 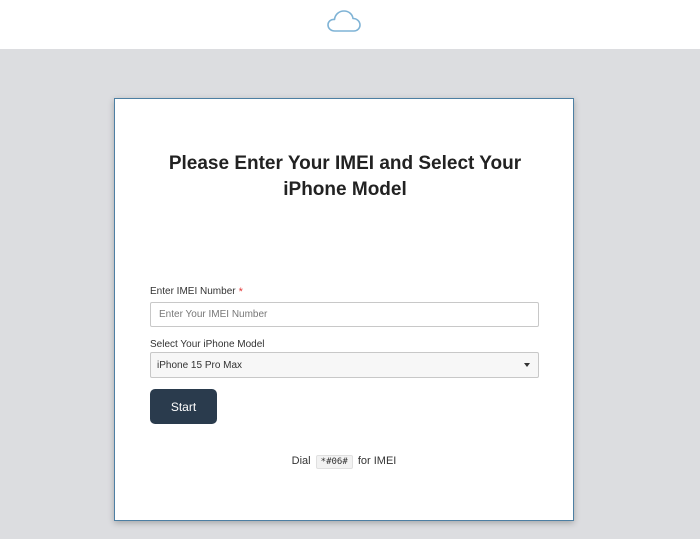 I want to click on imei-label: Enter IMEI Number *, so click(x=196, y=292).